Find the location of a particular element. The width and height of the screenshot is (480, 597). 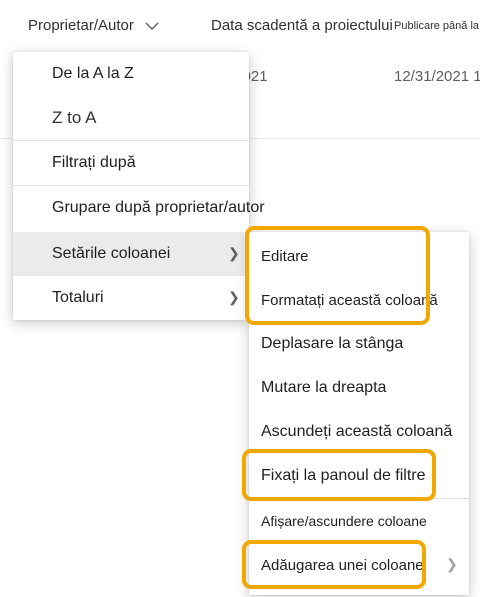

submenu-item-move-left: Deplasare la stânga is located at coordinates (359, 344).